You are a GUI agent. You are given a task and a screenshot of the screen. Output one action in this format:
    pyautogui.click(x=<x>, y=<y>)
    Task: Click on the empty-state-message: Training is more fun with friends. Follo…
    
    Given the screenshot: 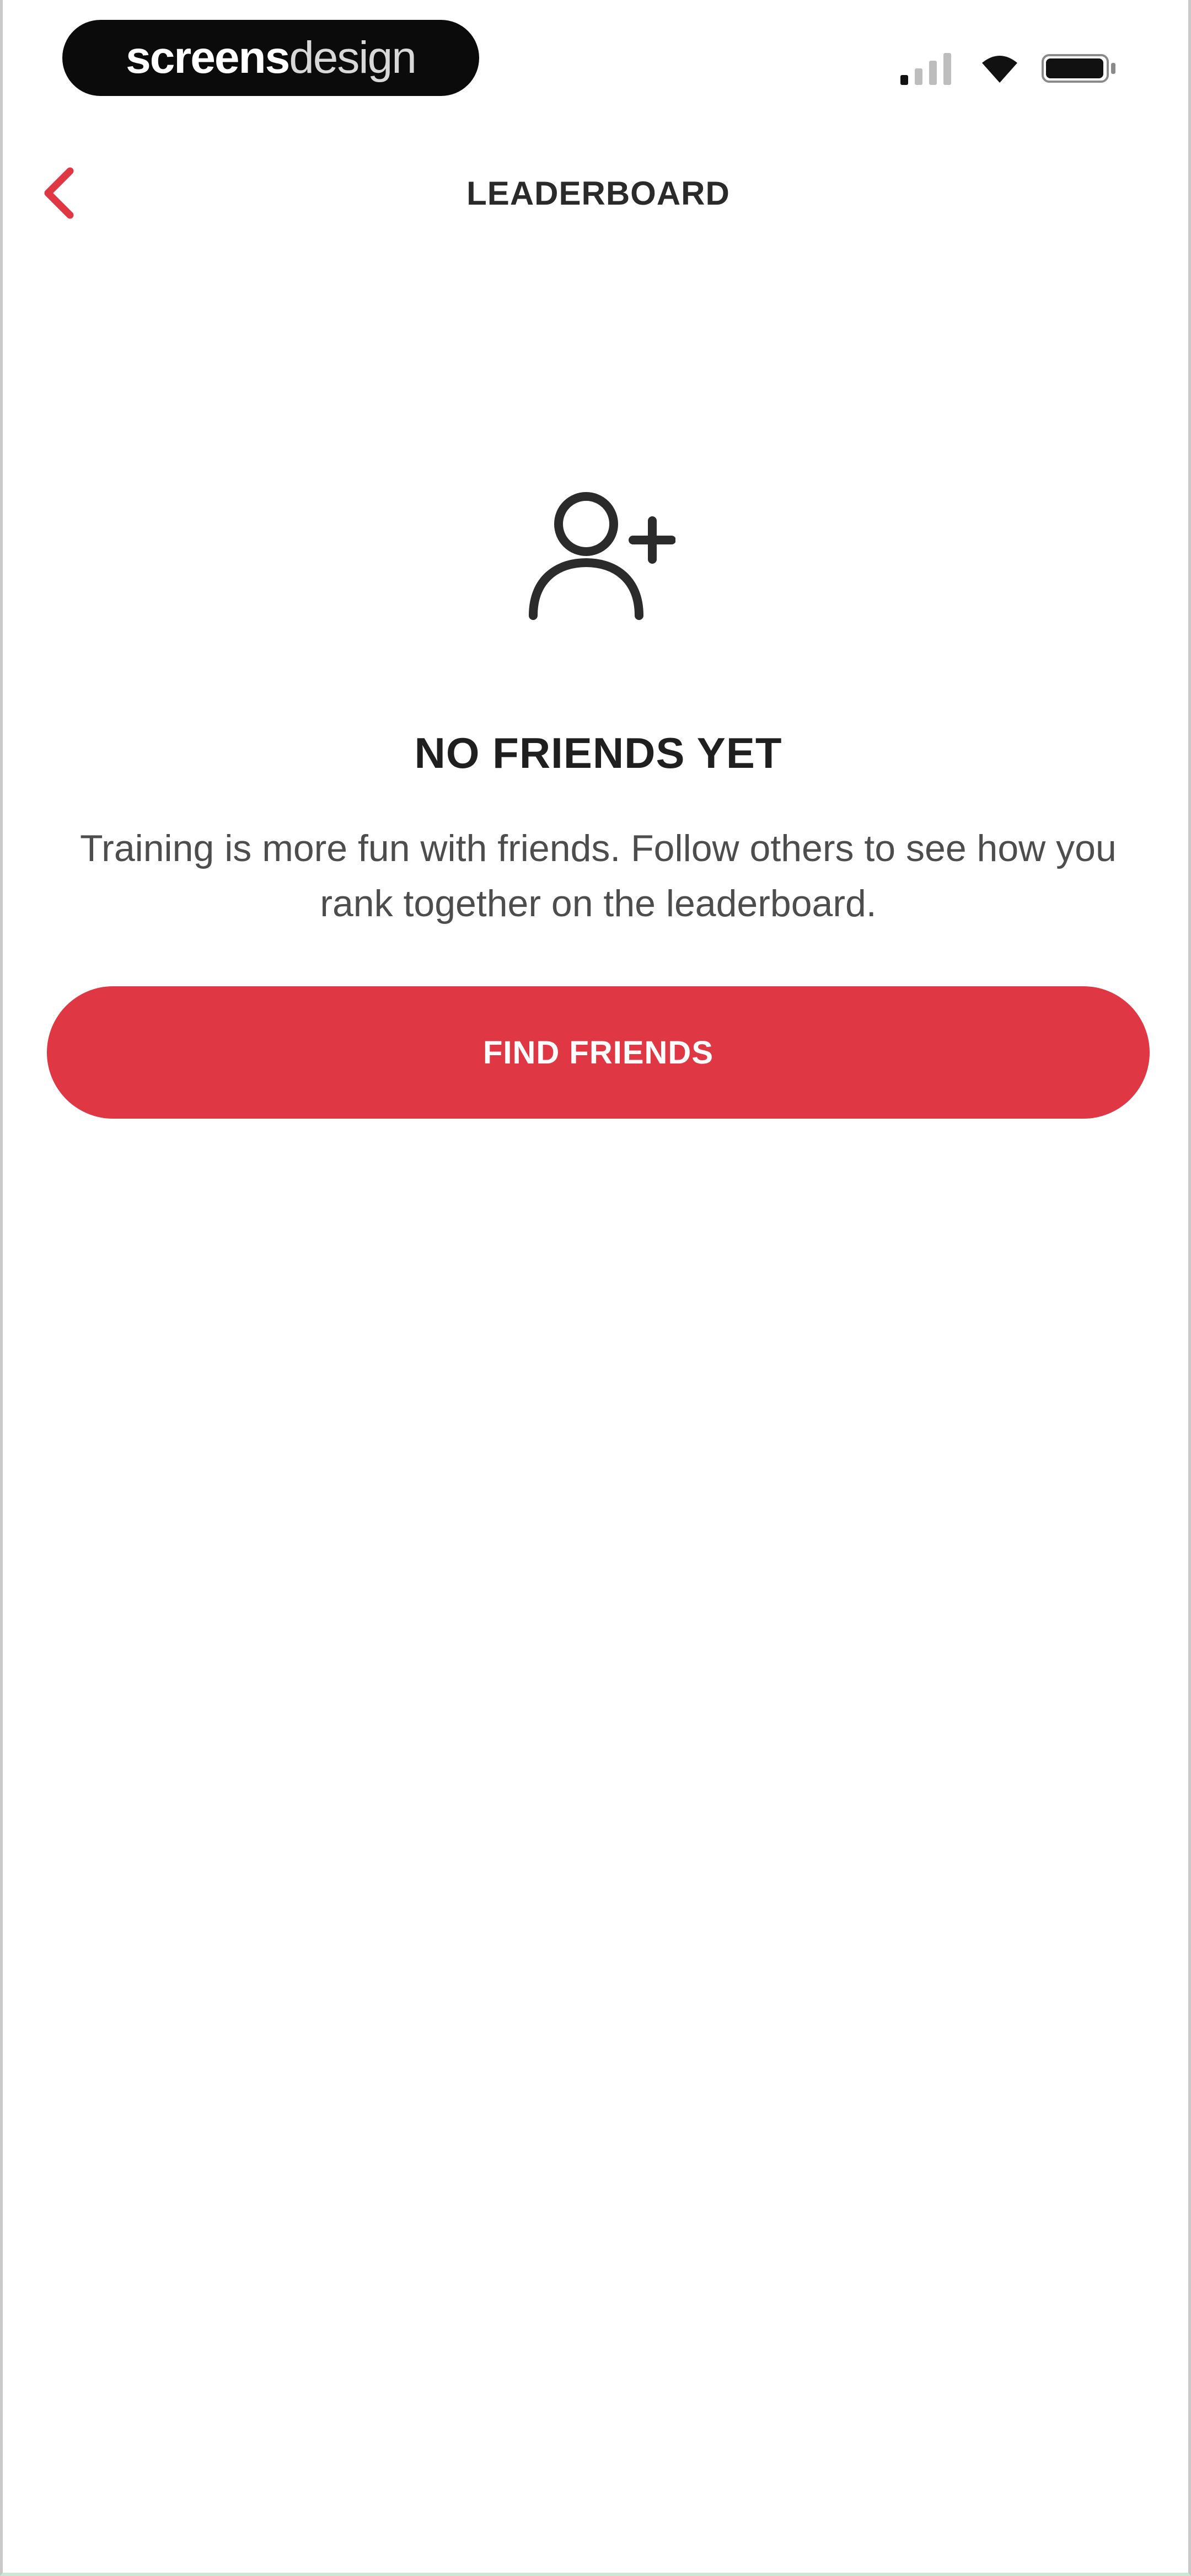 What is the action you would take?
    pyautogui.click(x=598, y=875)
    